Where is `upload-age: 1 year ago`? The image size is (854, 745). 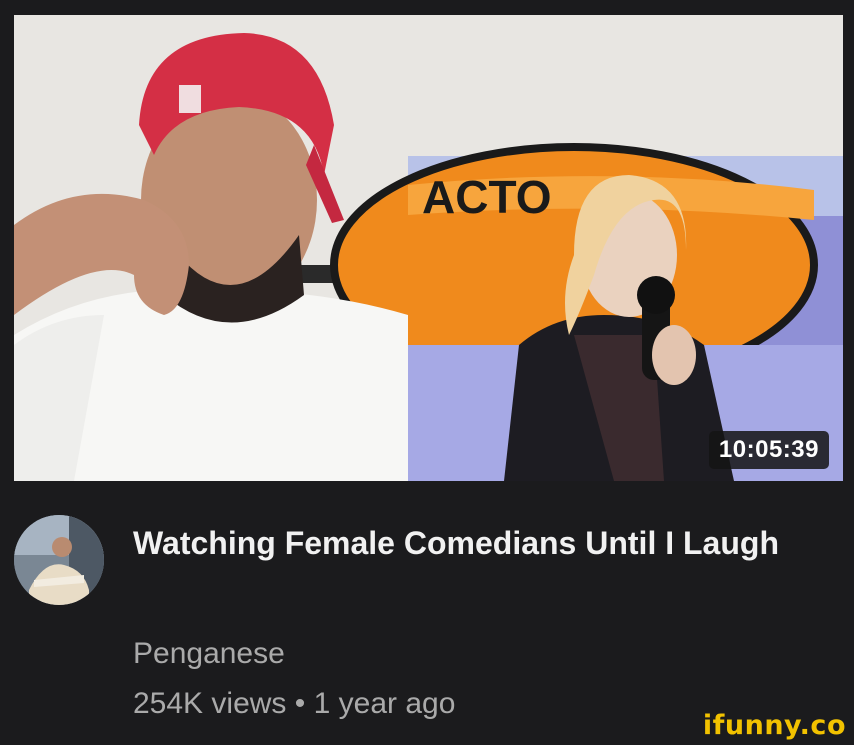
upload-age: 1 year ago is located at coordinates (384, 703).